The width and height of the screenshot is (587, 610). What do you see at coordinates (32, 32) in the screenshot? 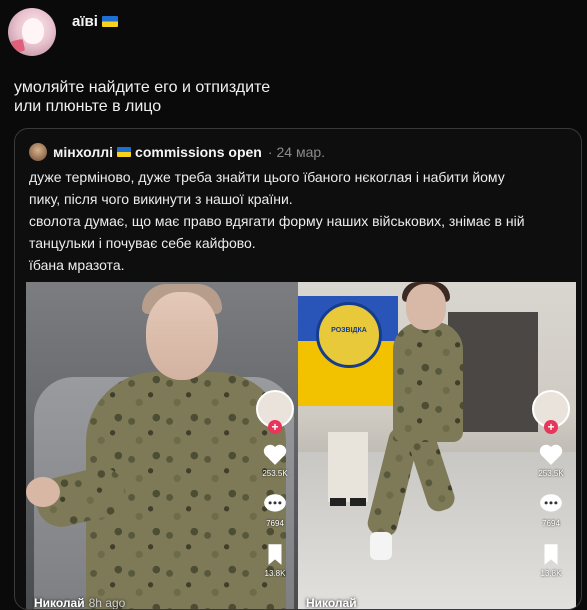
I see `author-avatar` at bounding box center [32, 32].